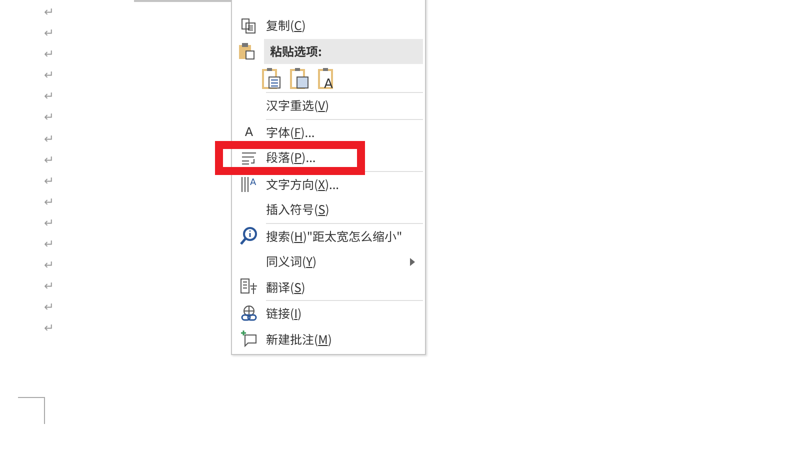 This screenshot has width=800, height=450. What do you see at coordinates (328, 25) in the screenshot?
I see `menu-item: 复制(C)` at bounding box center [328, 25].